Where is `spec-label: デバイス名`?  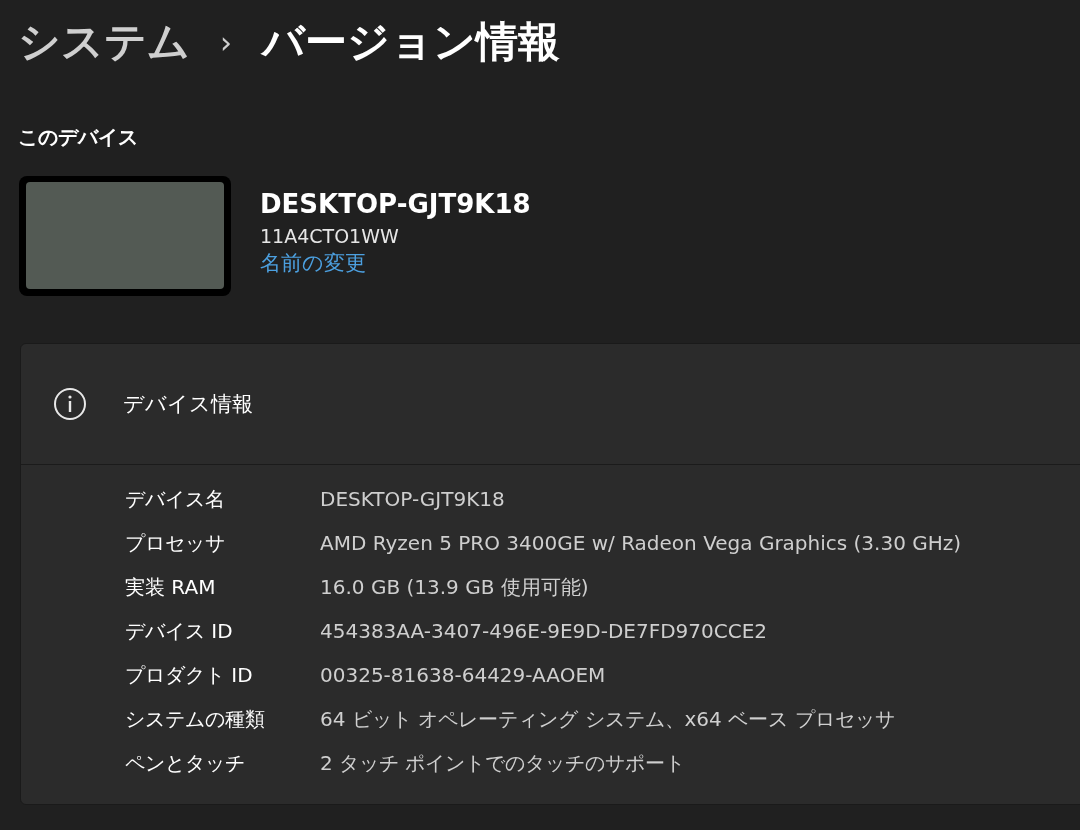
spec-label: デバイス名 is located at coordinates (175, 499).